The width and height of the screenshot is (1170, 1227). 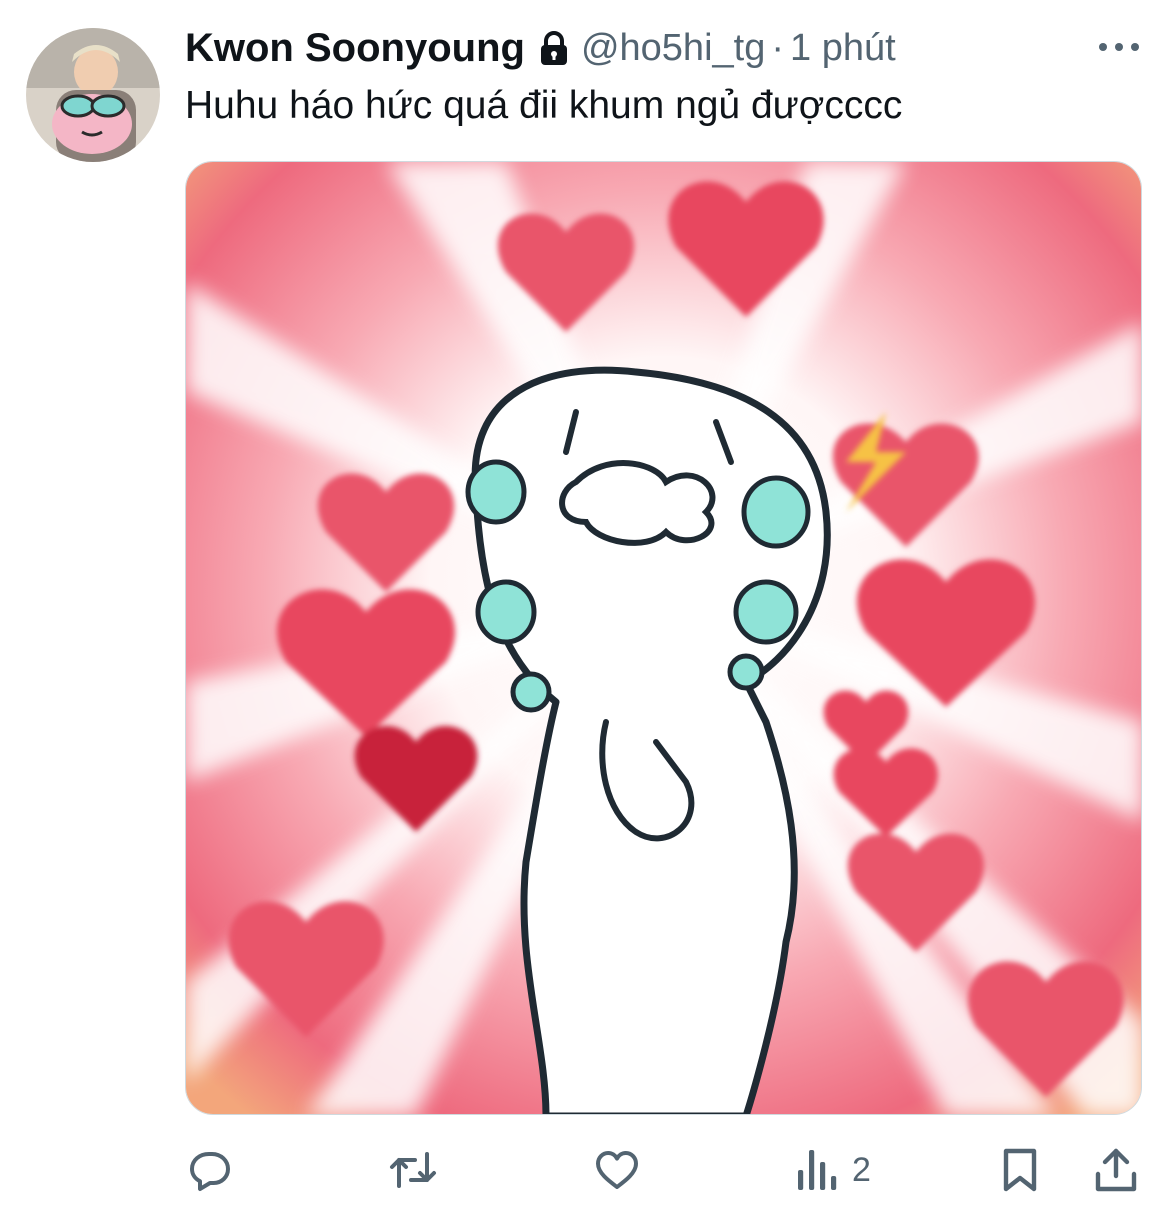 I want to click on retweet-button, so click(x=413, y=1170).